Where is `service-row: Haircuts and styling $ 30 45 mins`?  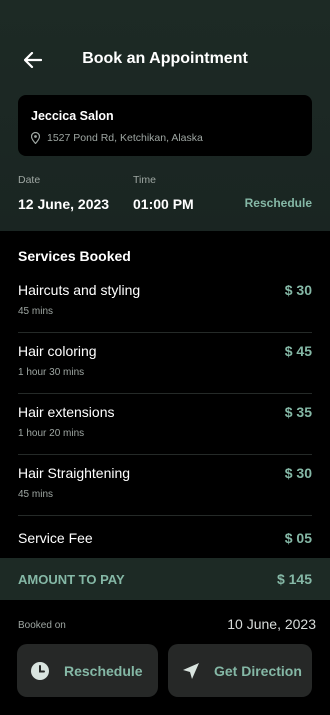 service-row: Haircuts and styling $ 30 45 mins is located at coordinates (165, 302).